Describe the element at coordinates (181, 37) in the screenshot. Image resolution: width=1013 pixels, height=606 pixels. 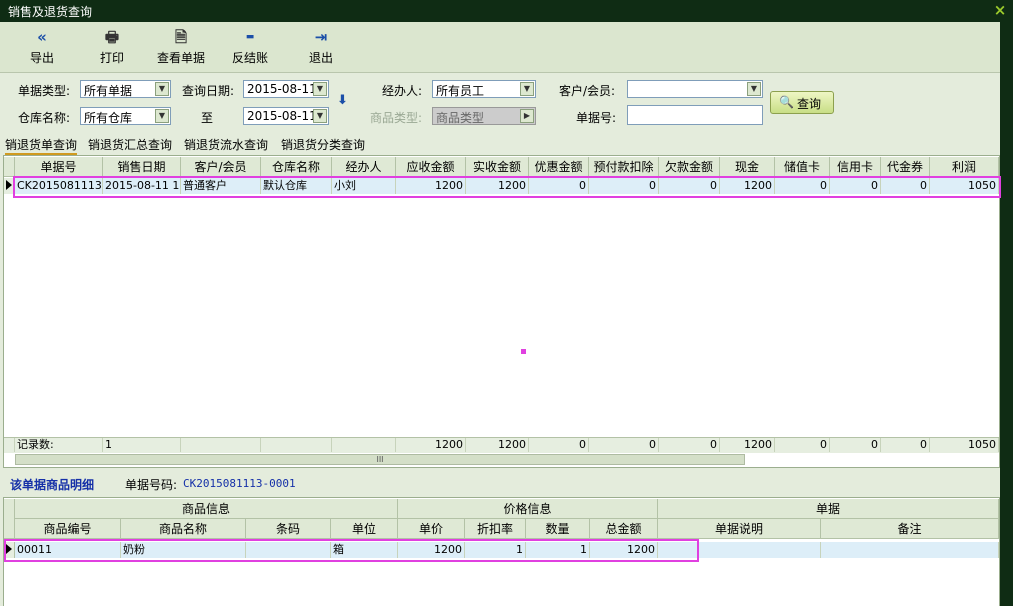
I see `document-view-icon: 🗎` at that location.